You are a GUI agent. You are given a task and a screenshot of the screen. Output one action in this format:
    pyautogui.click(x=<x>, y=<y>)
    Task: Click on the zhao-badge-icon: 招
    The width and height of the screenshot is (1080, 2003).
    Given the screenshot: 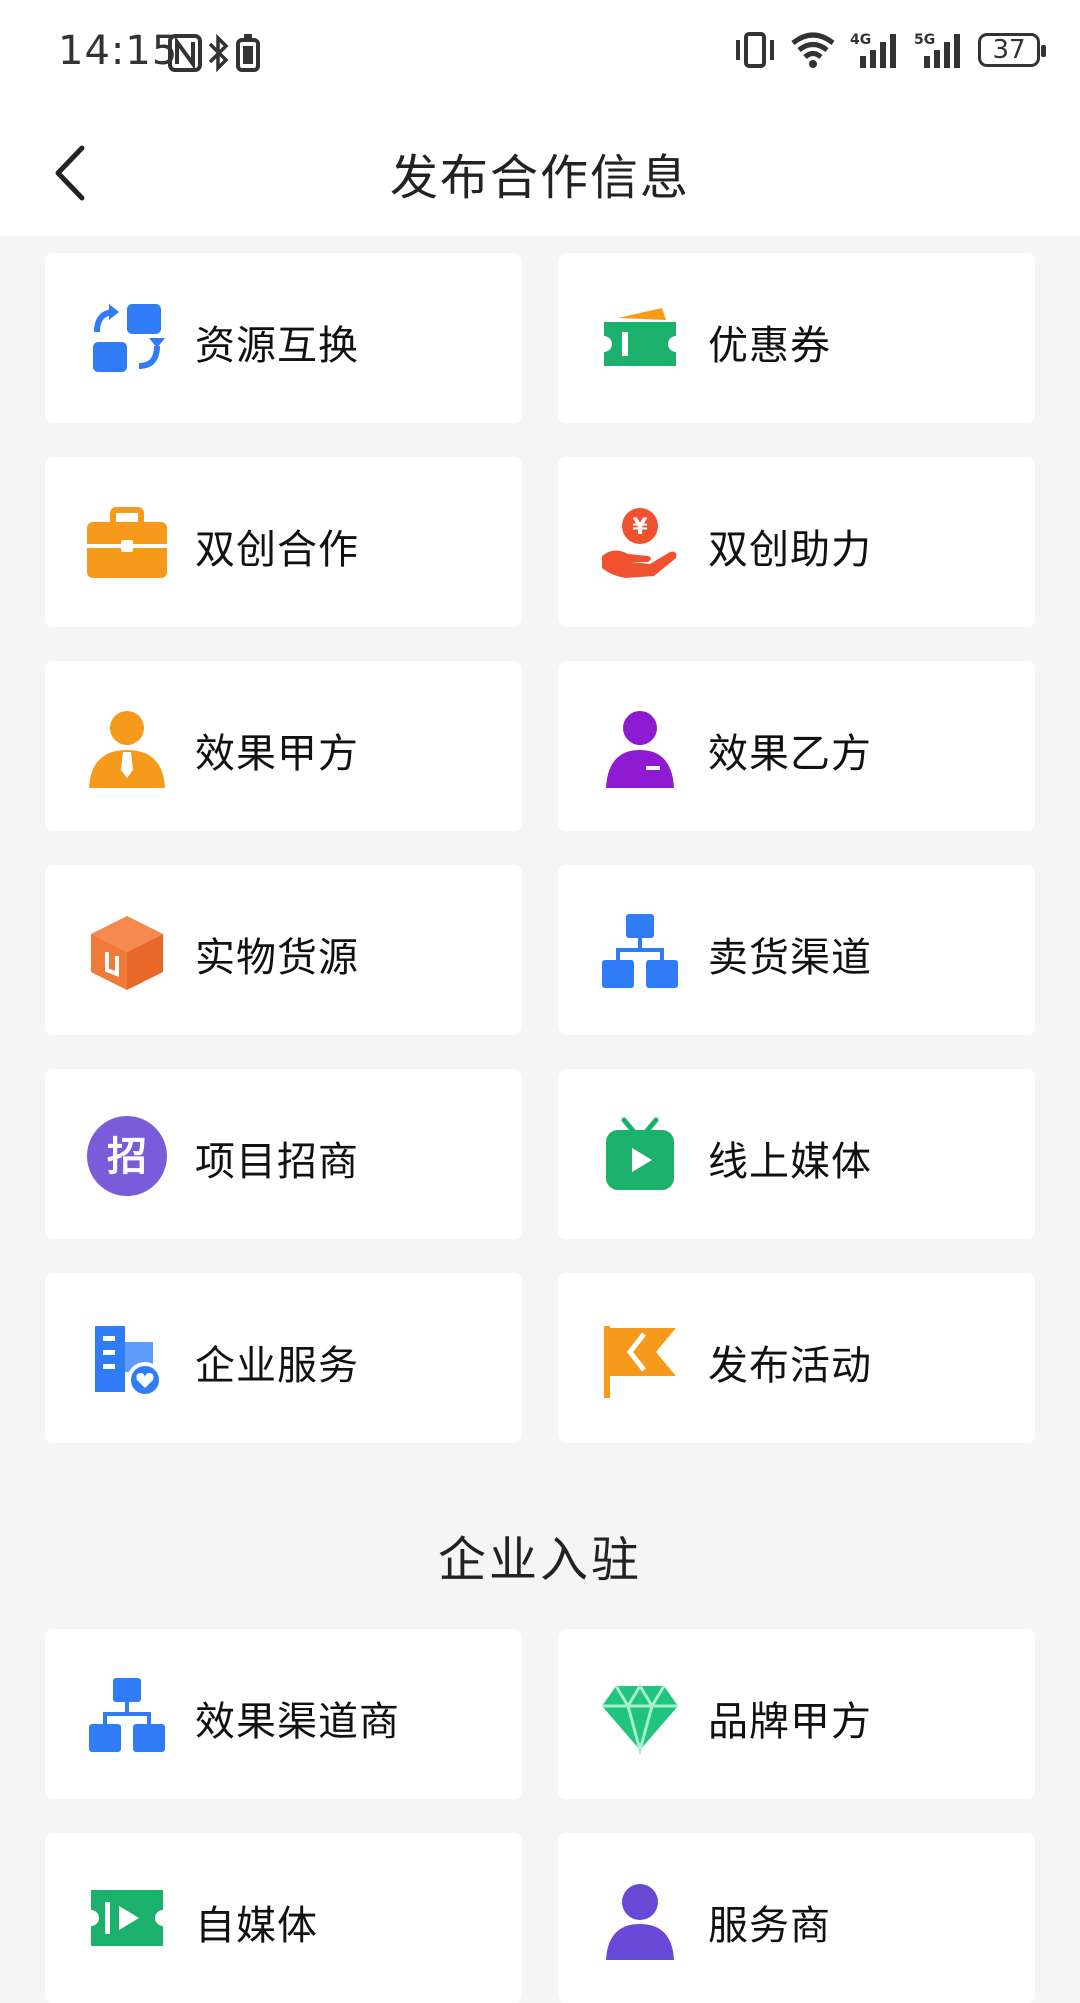 What is the action you would take?
    pyautogui.click(x=127, y=1156)
    